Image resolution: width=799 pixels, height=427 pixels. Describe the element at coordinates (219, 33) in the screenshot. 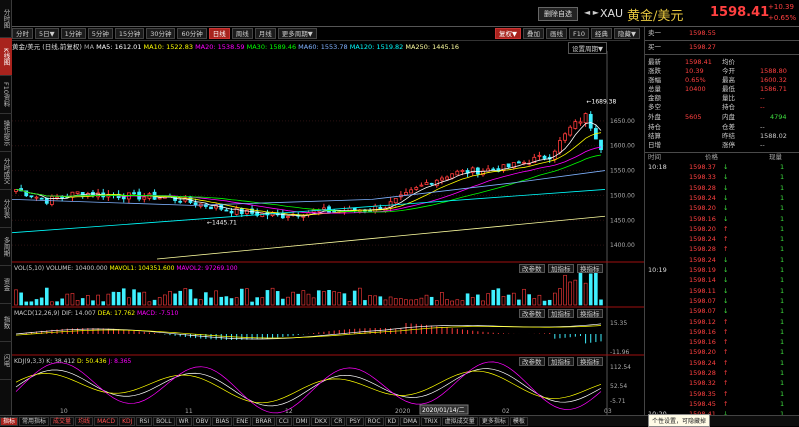

I see `period-button-7: 日线` at that location.